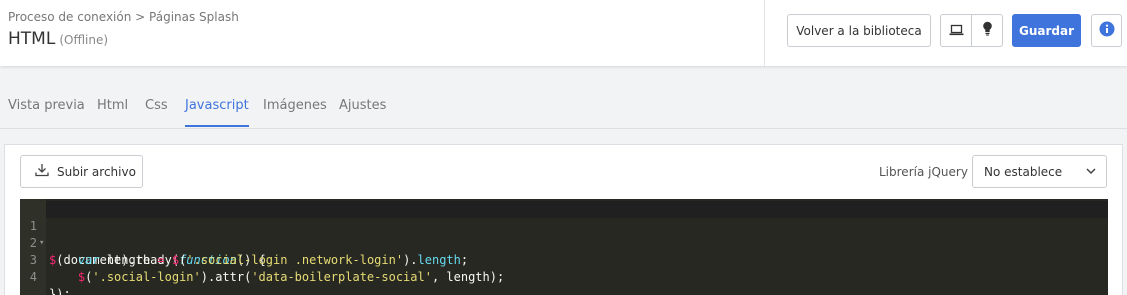 This screenshot has height=295, width=1127. I want to click on lightbulb-icon, so click(987, 30).